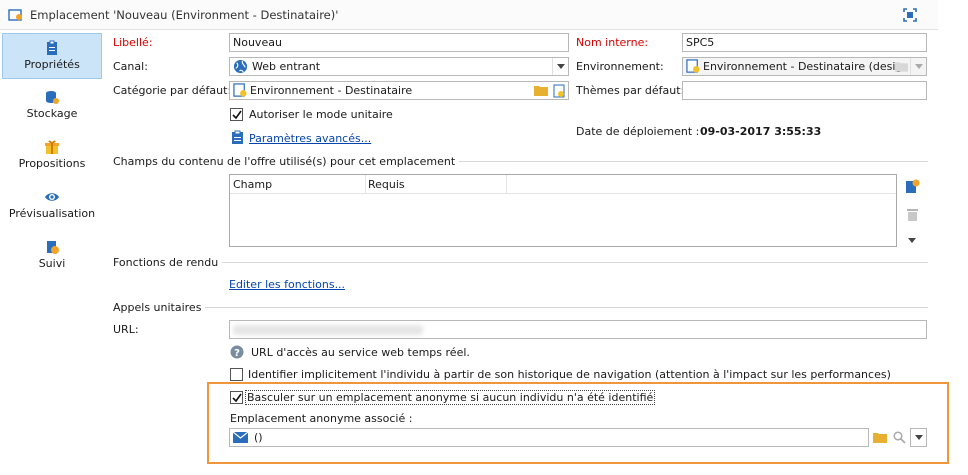 This screenshot has width=968, height=475. What do you see at coordinates (52, 206) in the screenshot?
I see `sidebar-item-previsualisation: Prévisualisation` at bounding box center [52, 206].